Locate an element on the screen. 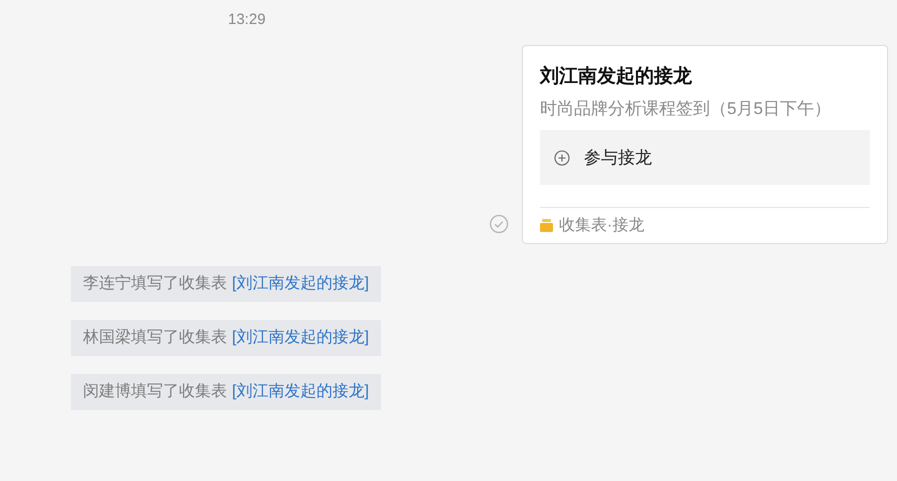 This screenshot has width=897, height=481. join-button: 参与接龙 is located at coordinates (705, 157).